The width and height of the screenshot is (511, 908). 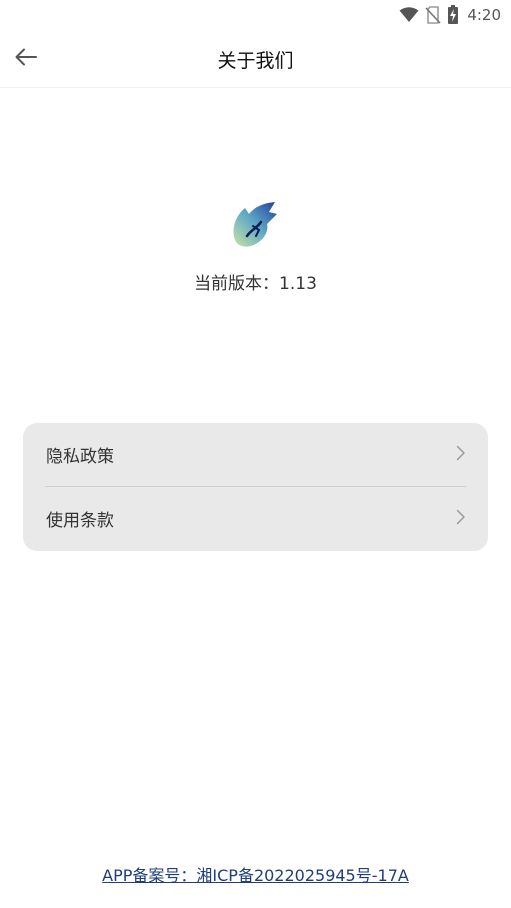 I want to click on back-button, so click(x=26, y=59).